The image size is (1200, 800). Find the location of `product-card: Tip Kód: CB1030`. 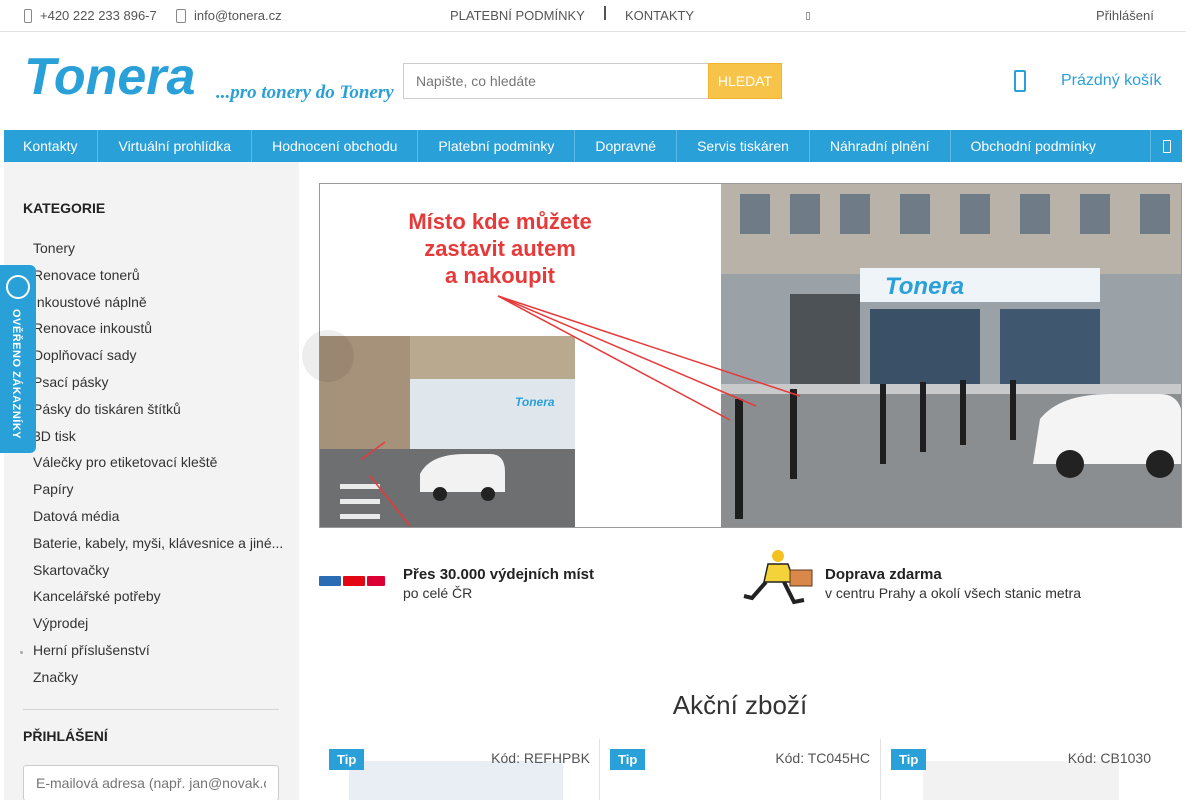

product-card: Tip Kód: CB1030 is located at coordinates (1020, 769).